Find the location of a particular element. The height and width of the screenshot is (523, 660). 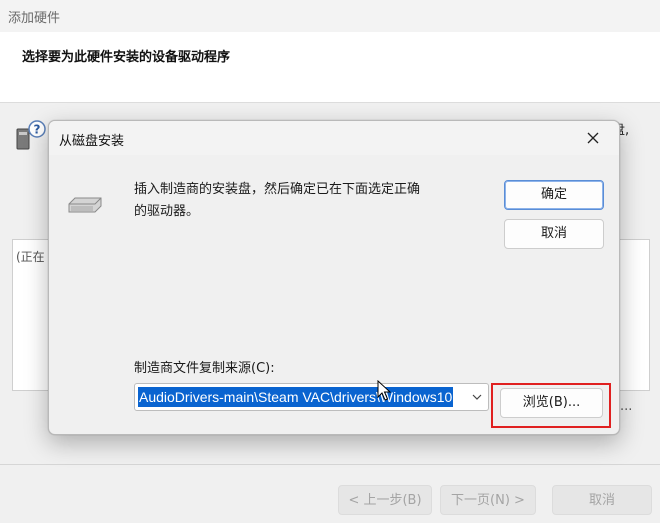

chevron-down-icon is located at coordinates (477, 397).